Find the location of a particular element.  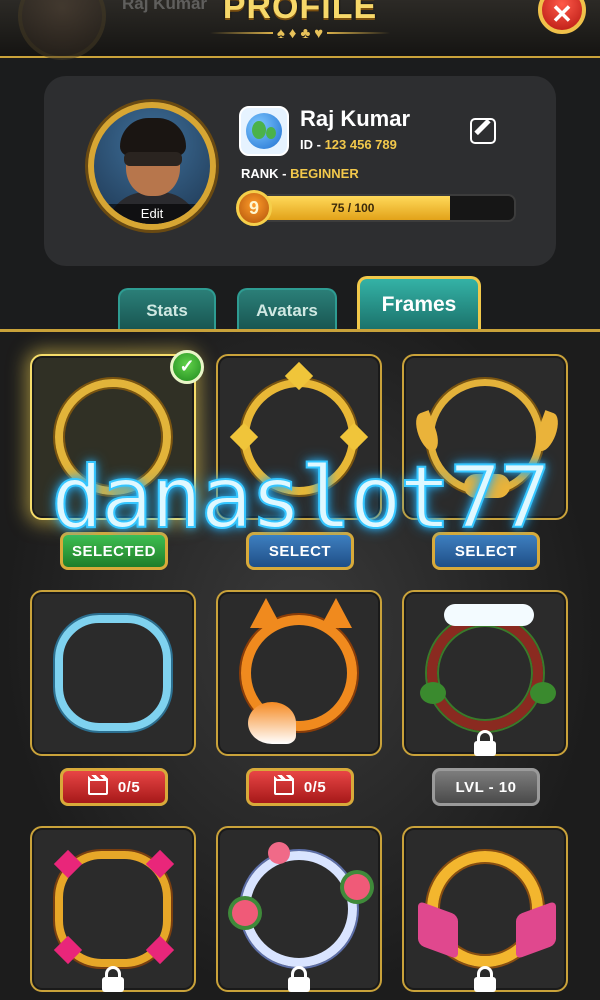

xp-progress-text: 75 / 100 is located at coordinates (353, 208).